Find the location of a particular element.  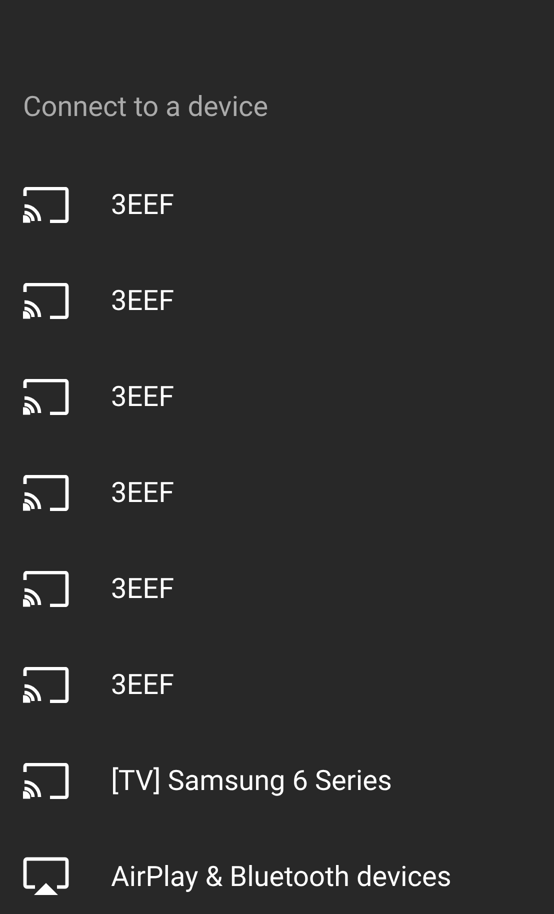

airplay-icon is located at coordinates (46, 877).